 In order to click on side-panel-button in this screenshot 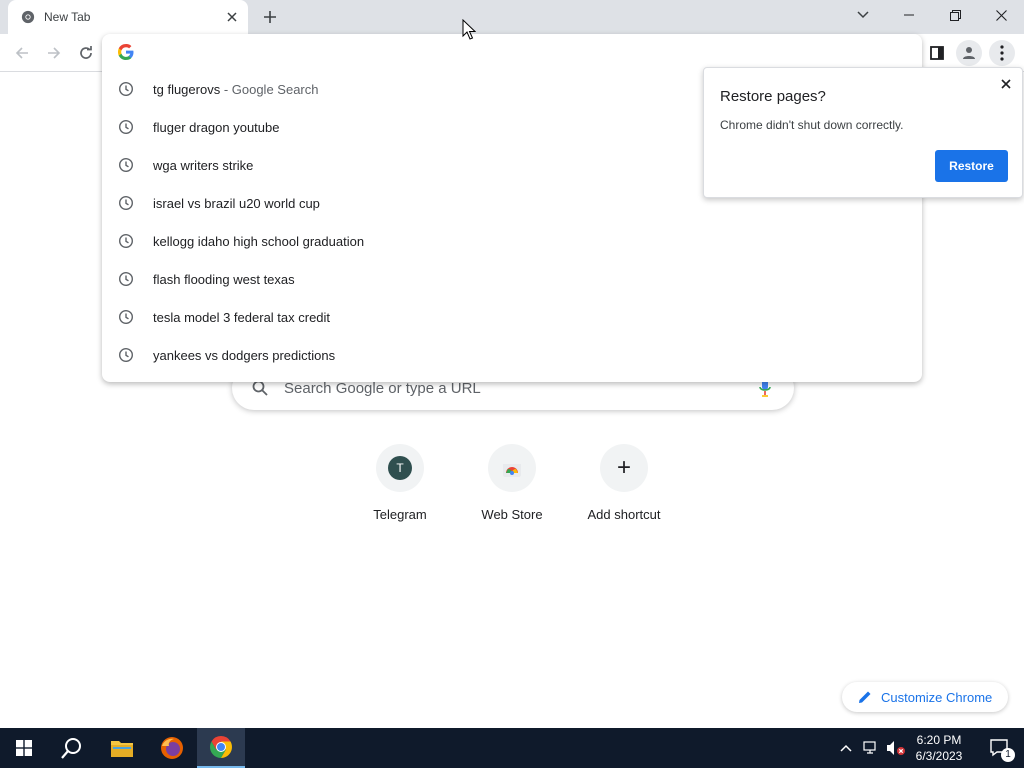, I will do `click(937, 53)`.